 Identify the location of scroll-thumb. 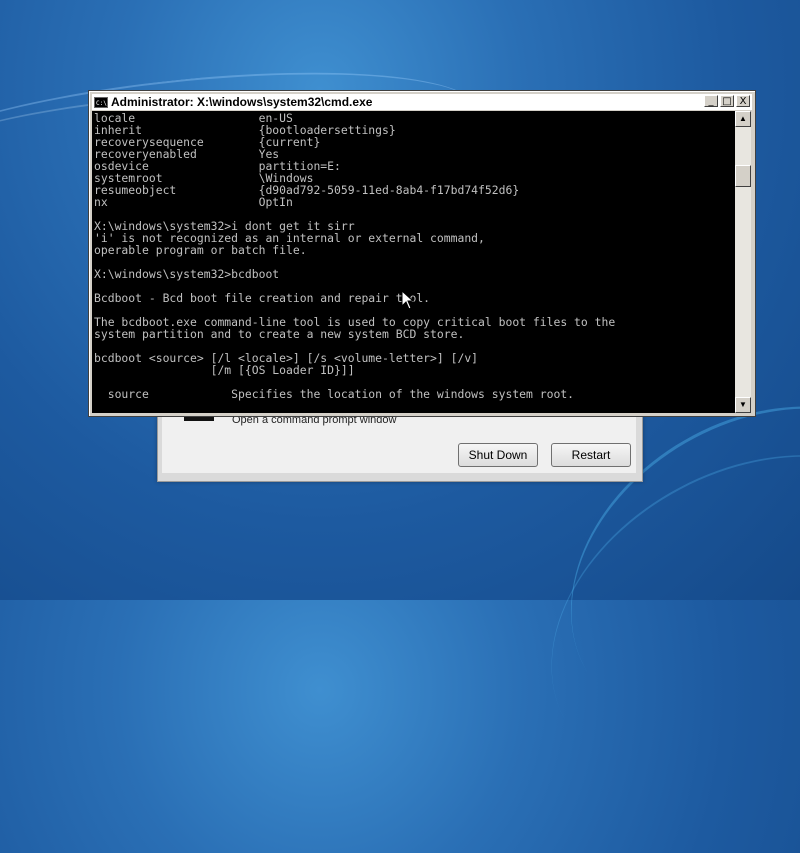
(743, 176).